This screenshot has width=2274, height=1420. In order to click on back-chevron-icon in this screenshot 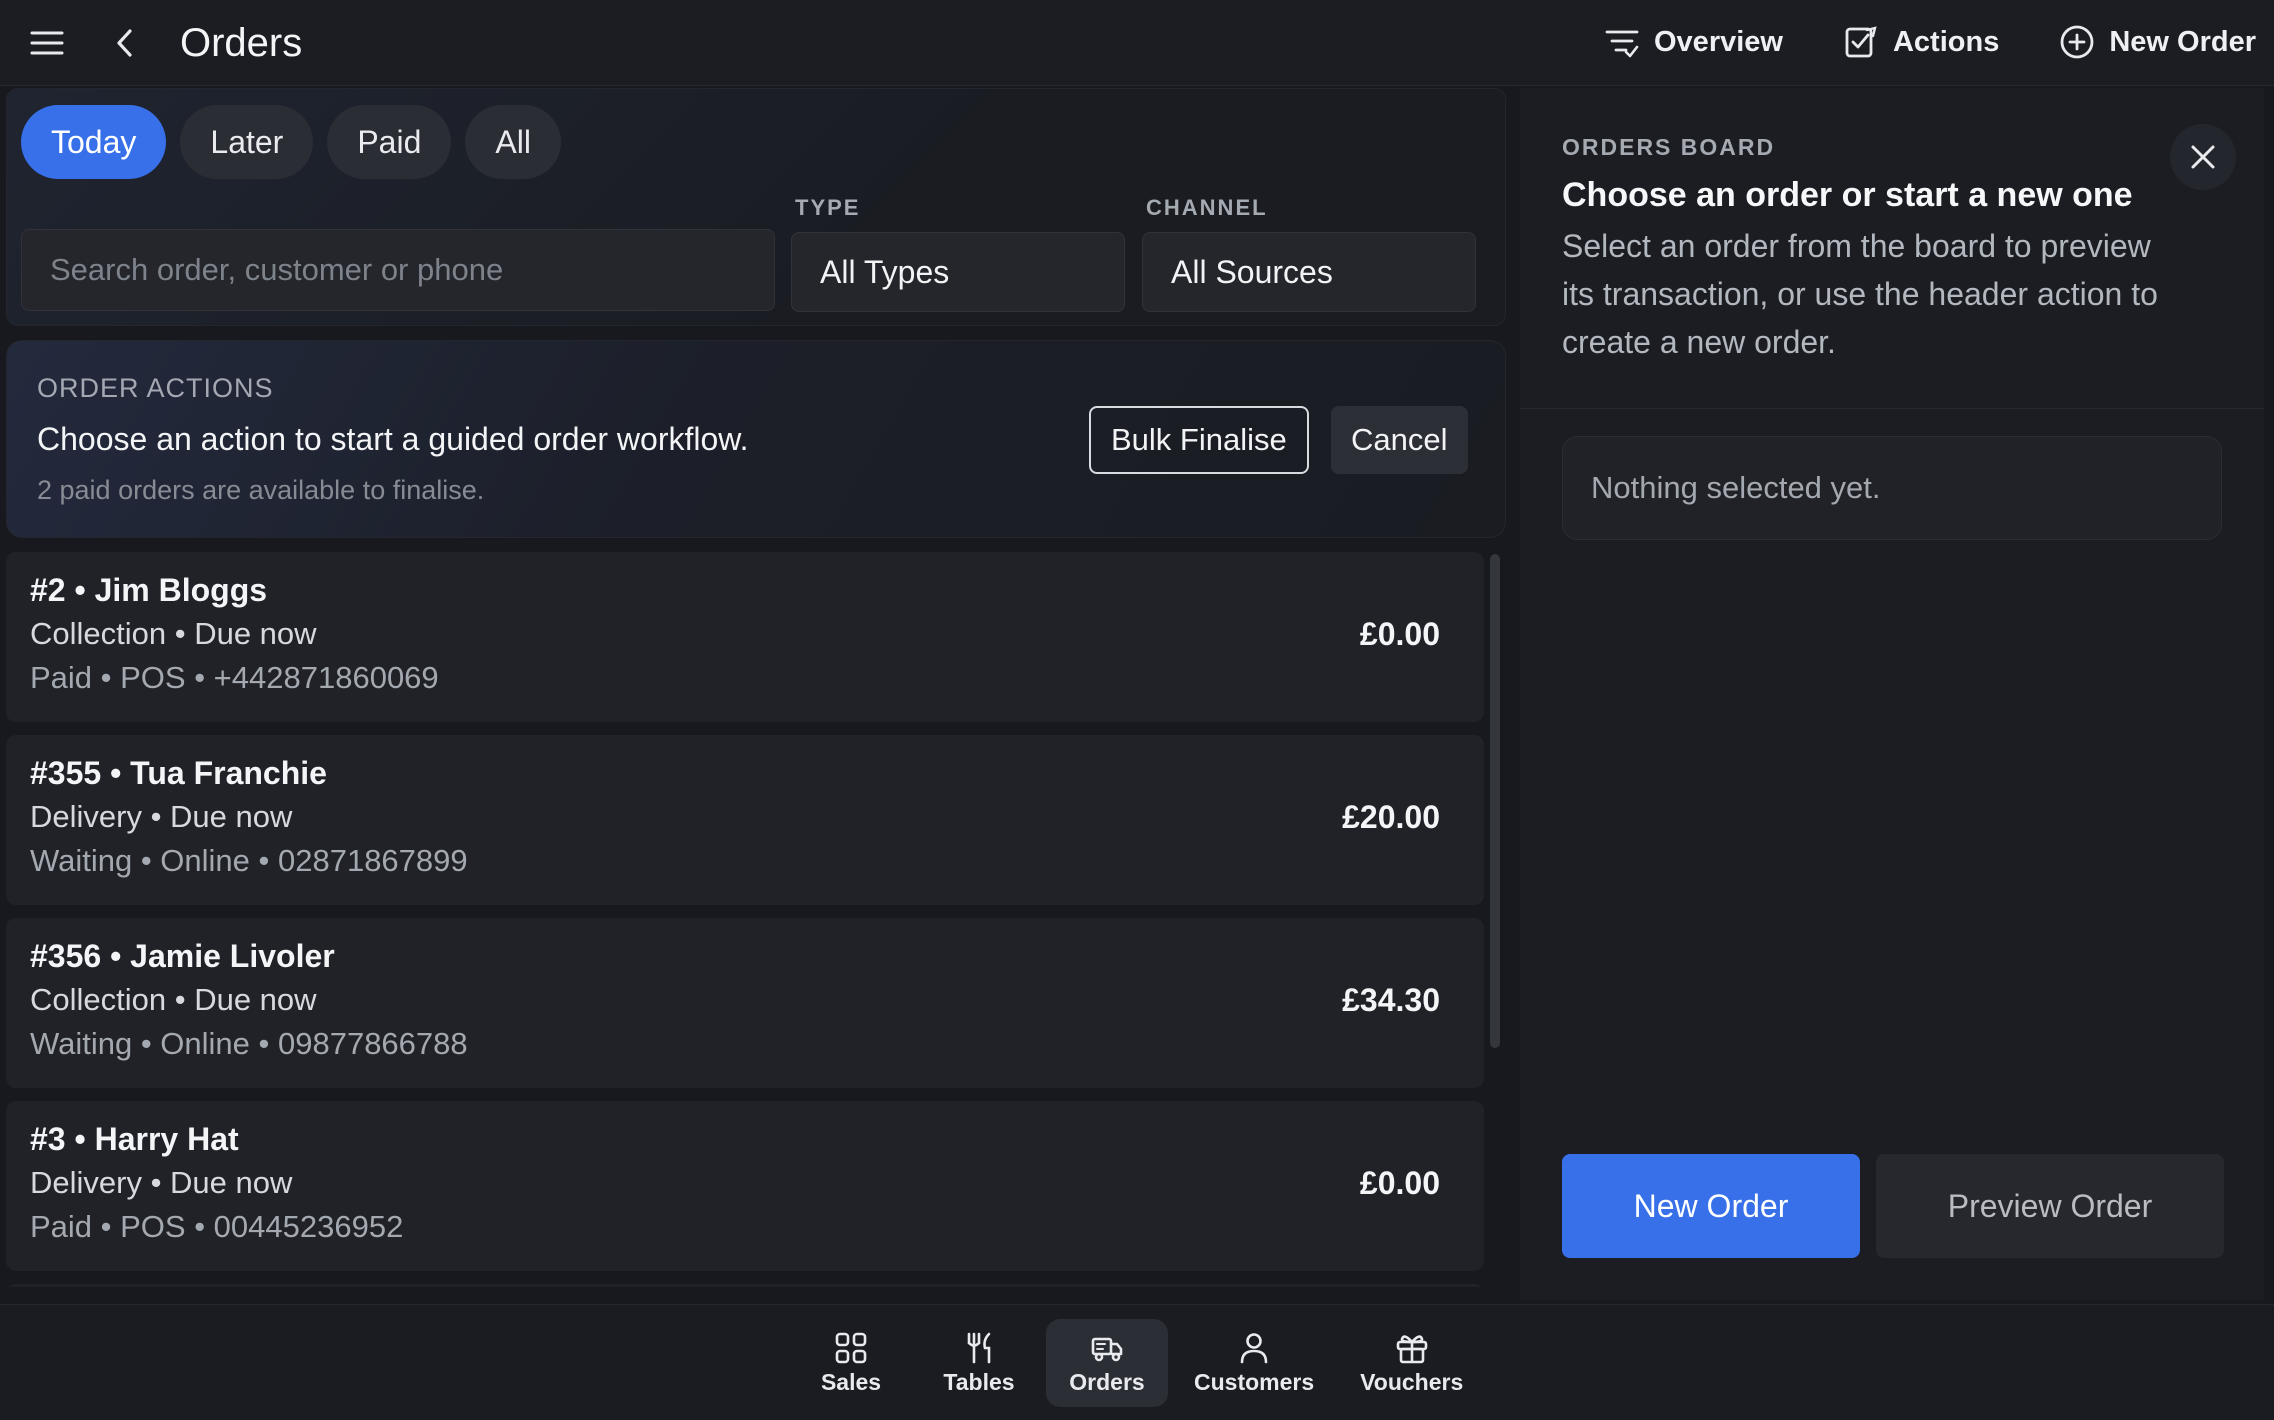, I will do `click(125, 43)`.